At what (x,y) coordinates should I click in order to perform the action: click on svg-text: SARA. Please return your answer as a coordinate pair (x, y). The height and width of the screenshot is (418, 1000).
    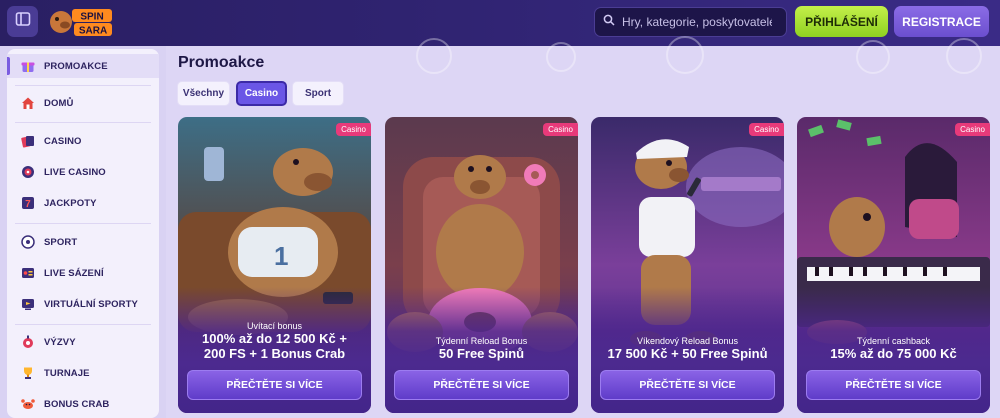
    Looking at the image, I should click on (93, 31).